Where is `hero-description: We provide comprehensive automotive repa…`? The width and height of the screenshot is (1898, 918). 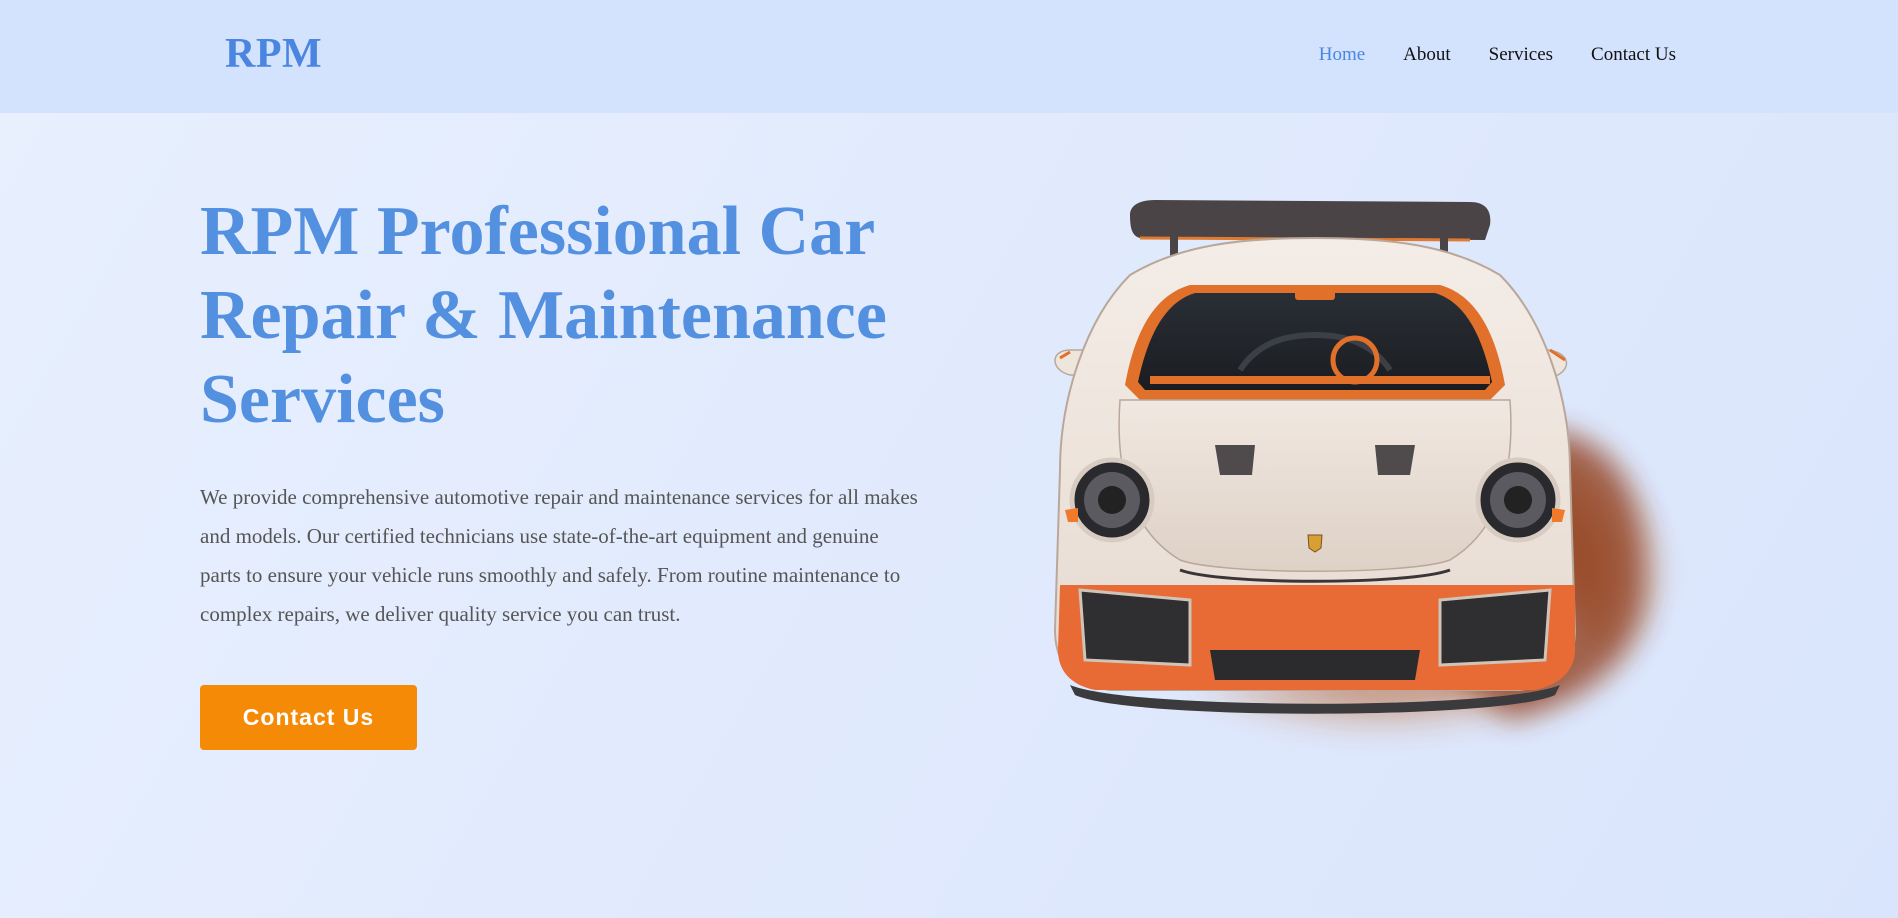
hero-description: We provide comprehensive automotive repa… is located at coordinates (559, 555).